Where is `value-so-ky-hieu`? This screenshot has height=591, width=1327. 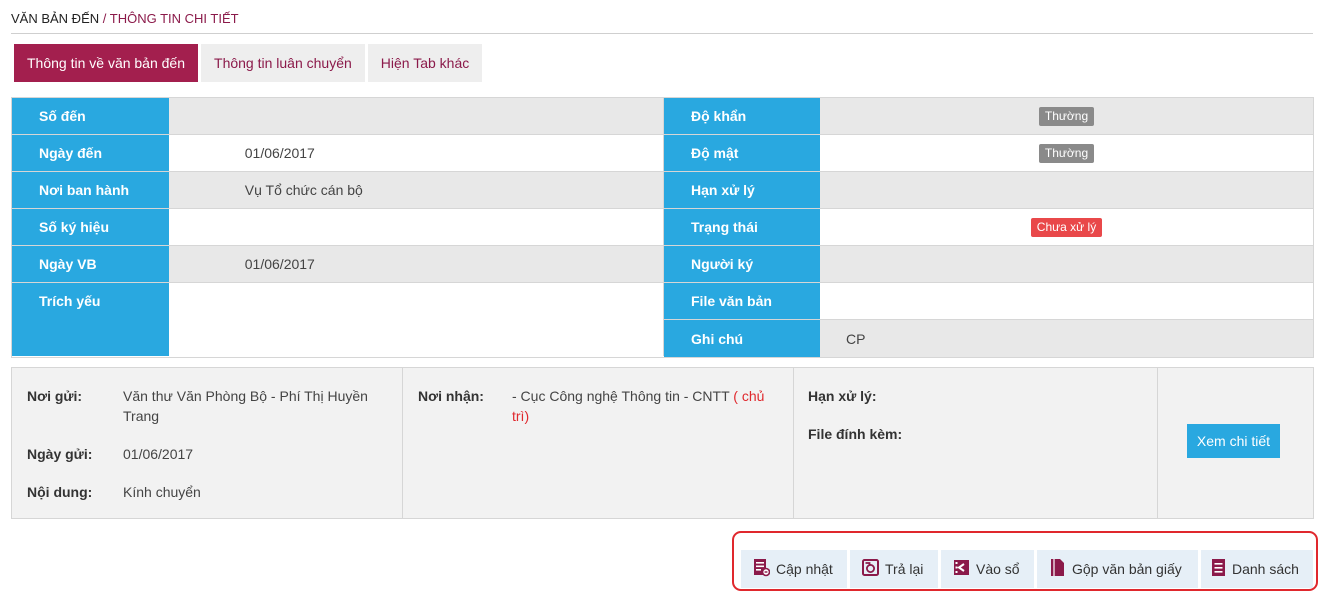 value-so-ky-hieu is located at coordinates (415, 227).